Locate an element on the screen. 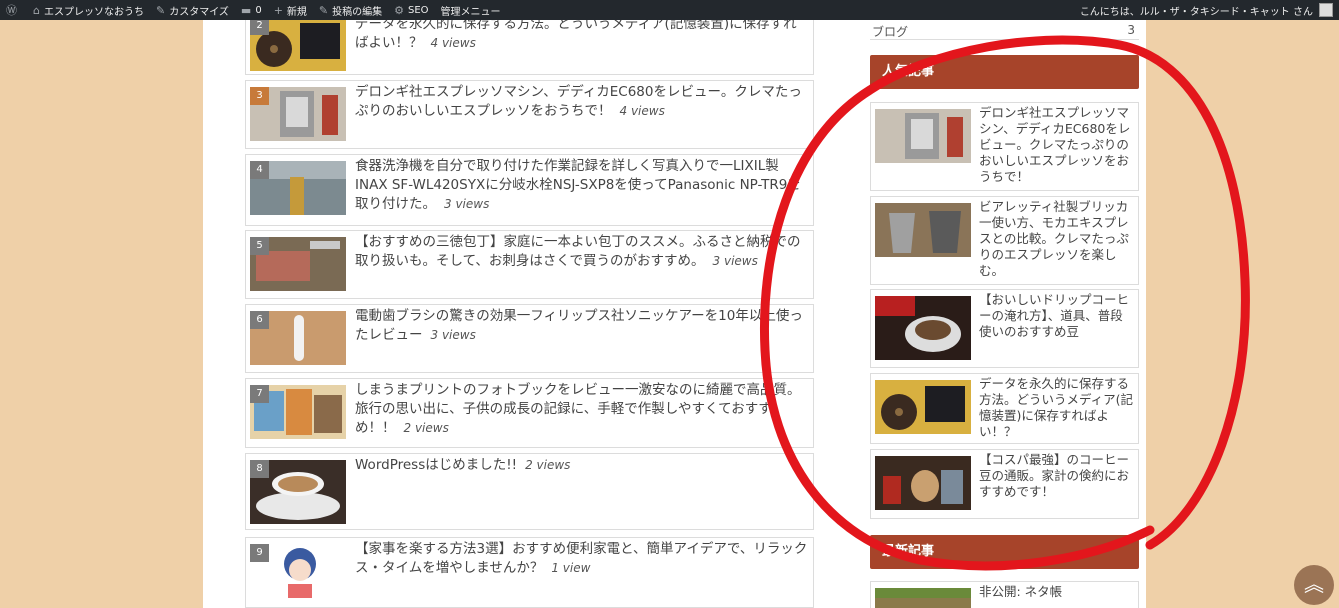  post-thumbnail: 3 is located at coordinates (298, 114).